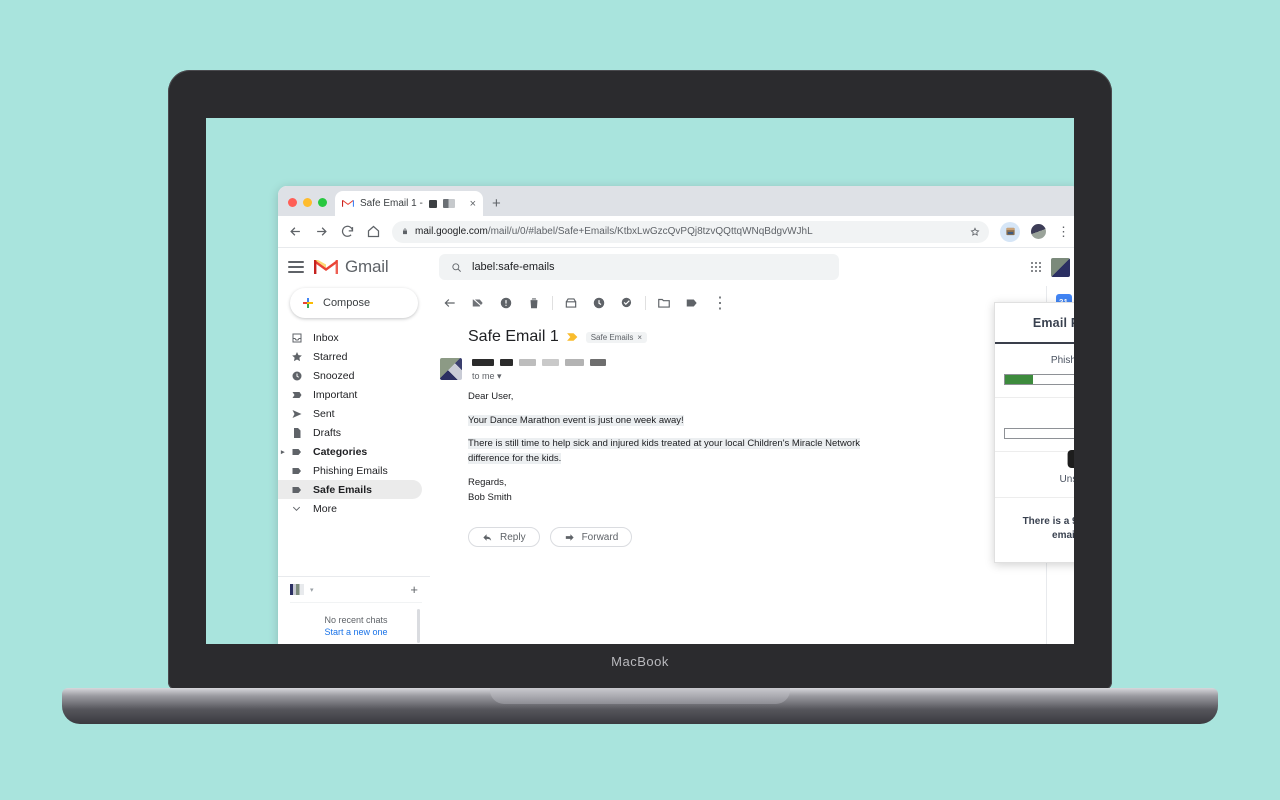 This screenshot has height=800, width=1280. What do you see at coordinates (371, 267) in the screenshot?
I see `gmail-logo: Gmail` at bounding box center [371, 267].